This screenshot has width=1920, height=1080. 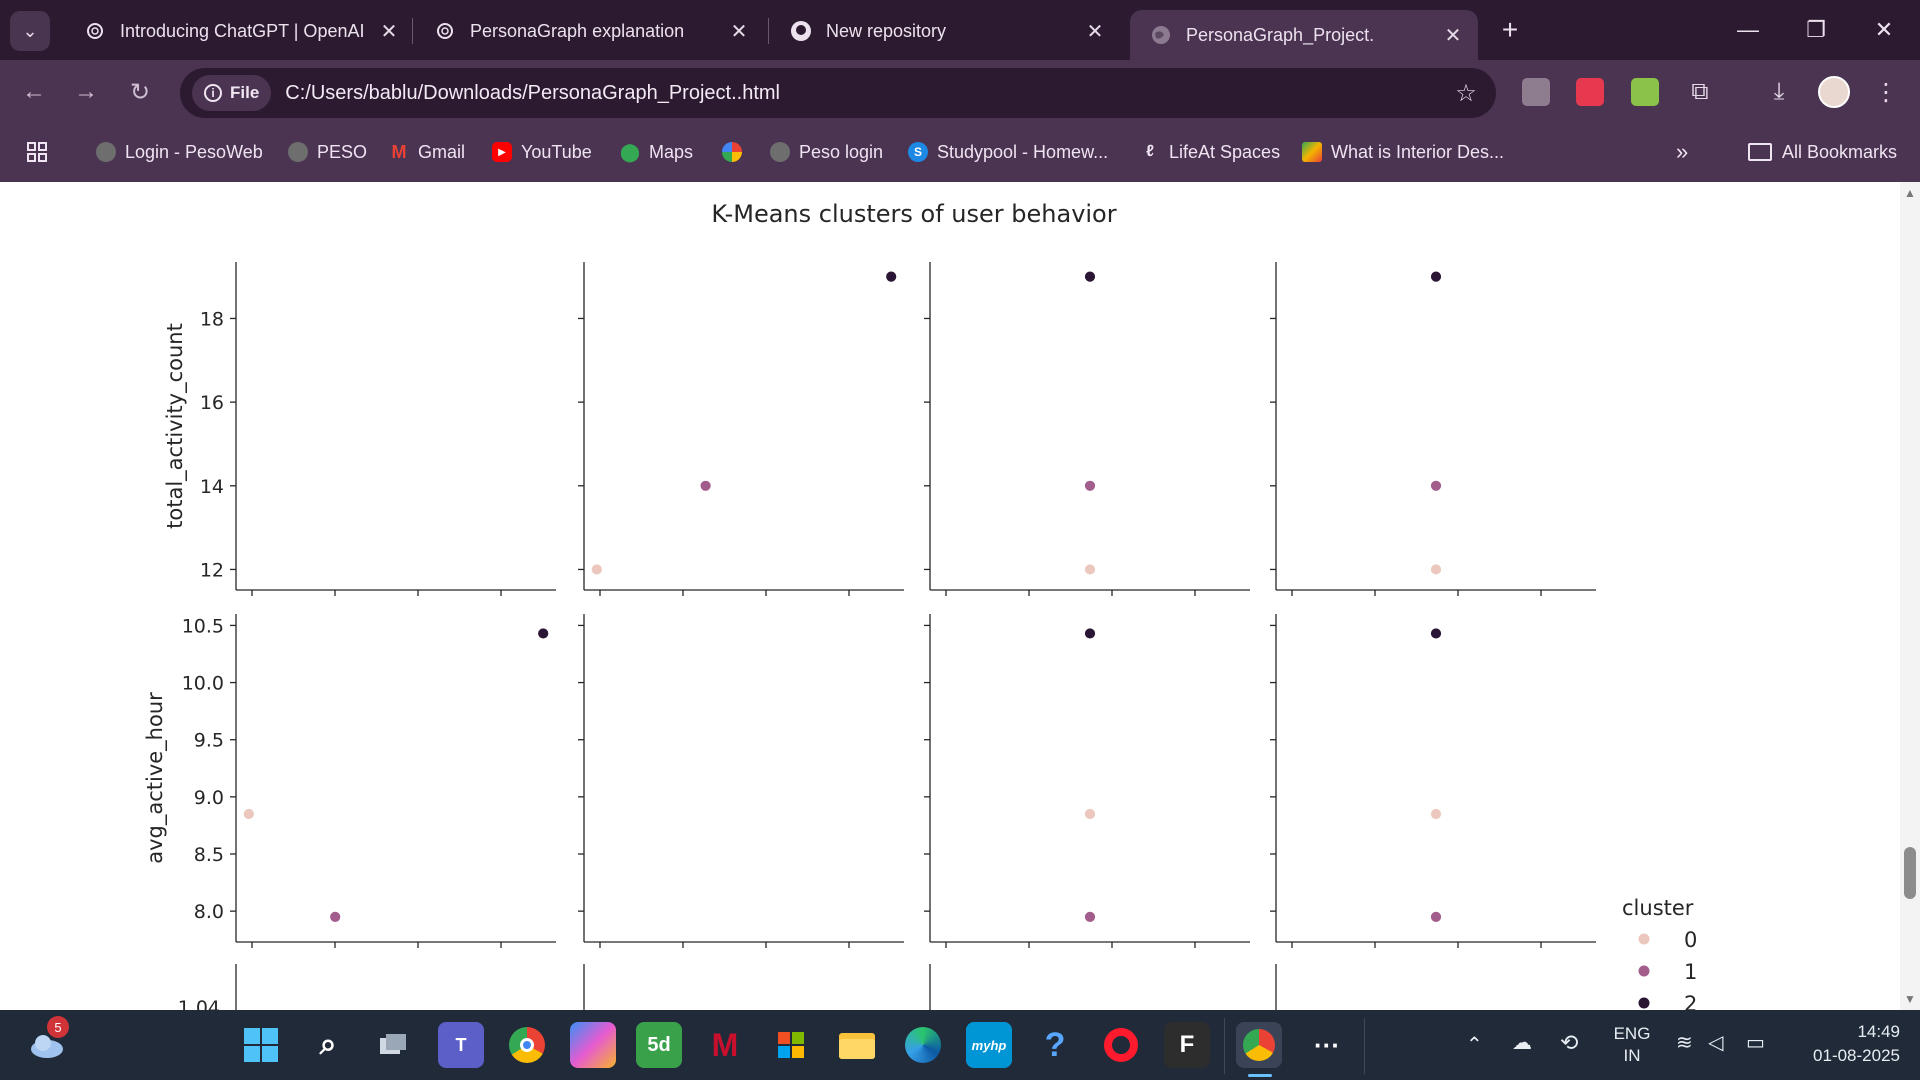 I want to click on back-button: ←, so click(x=34, y=92).